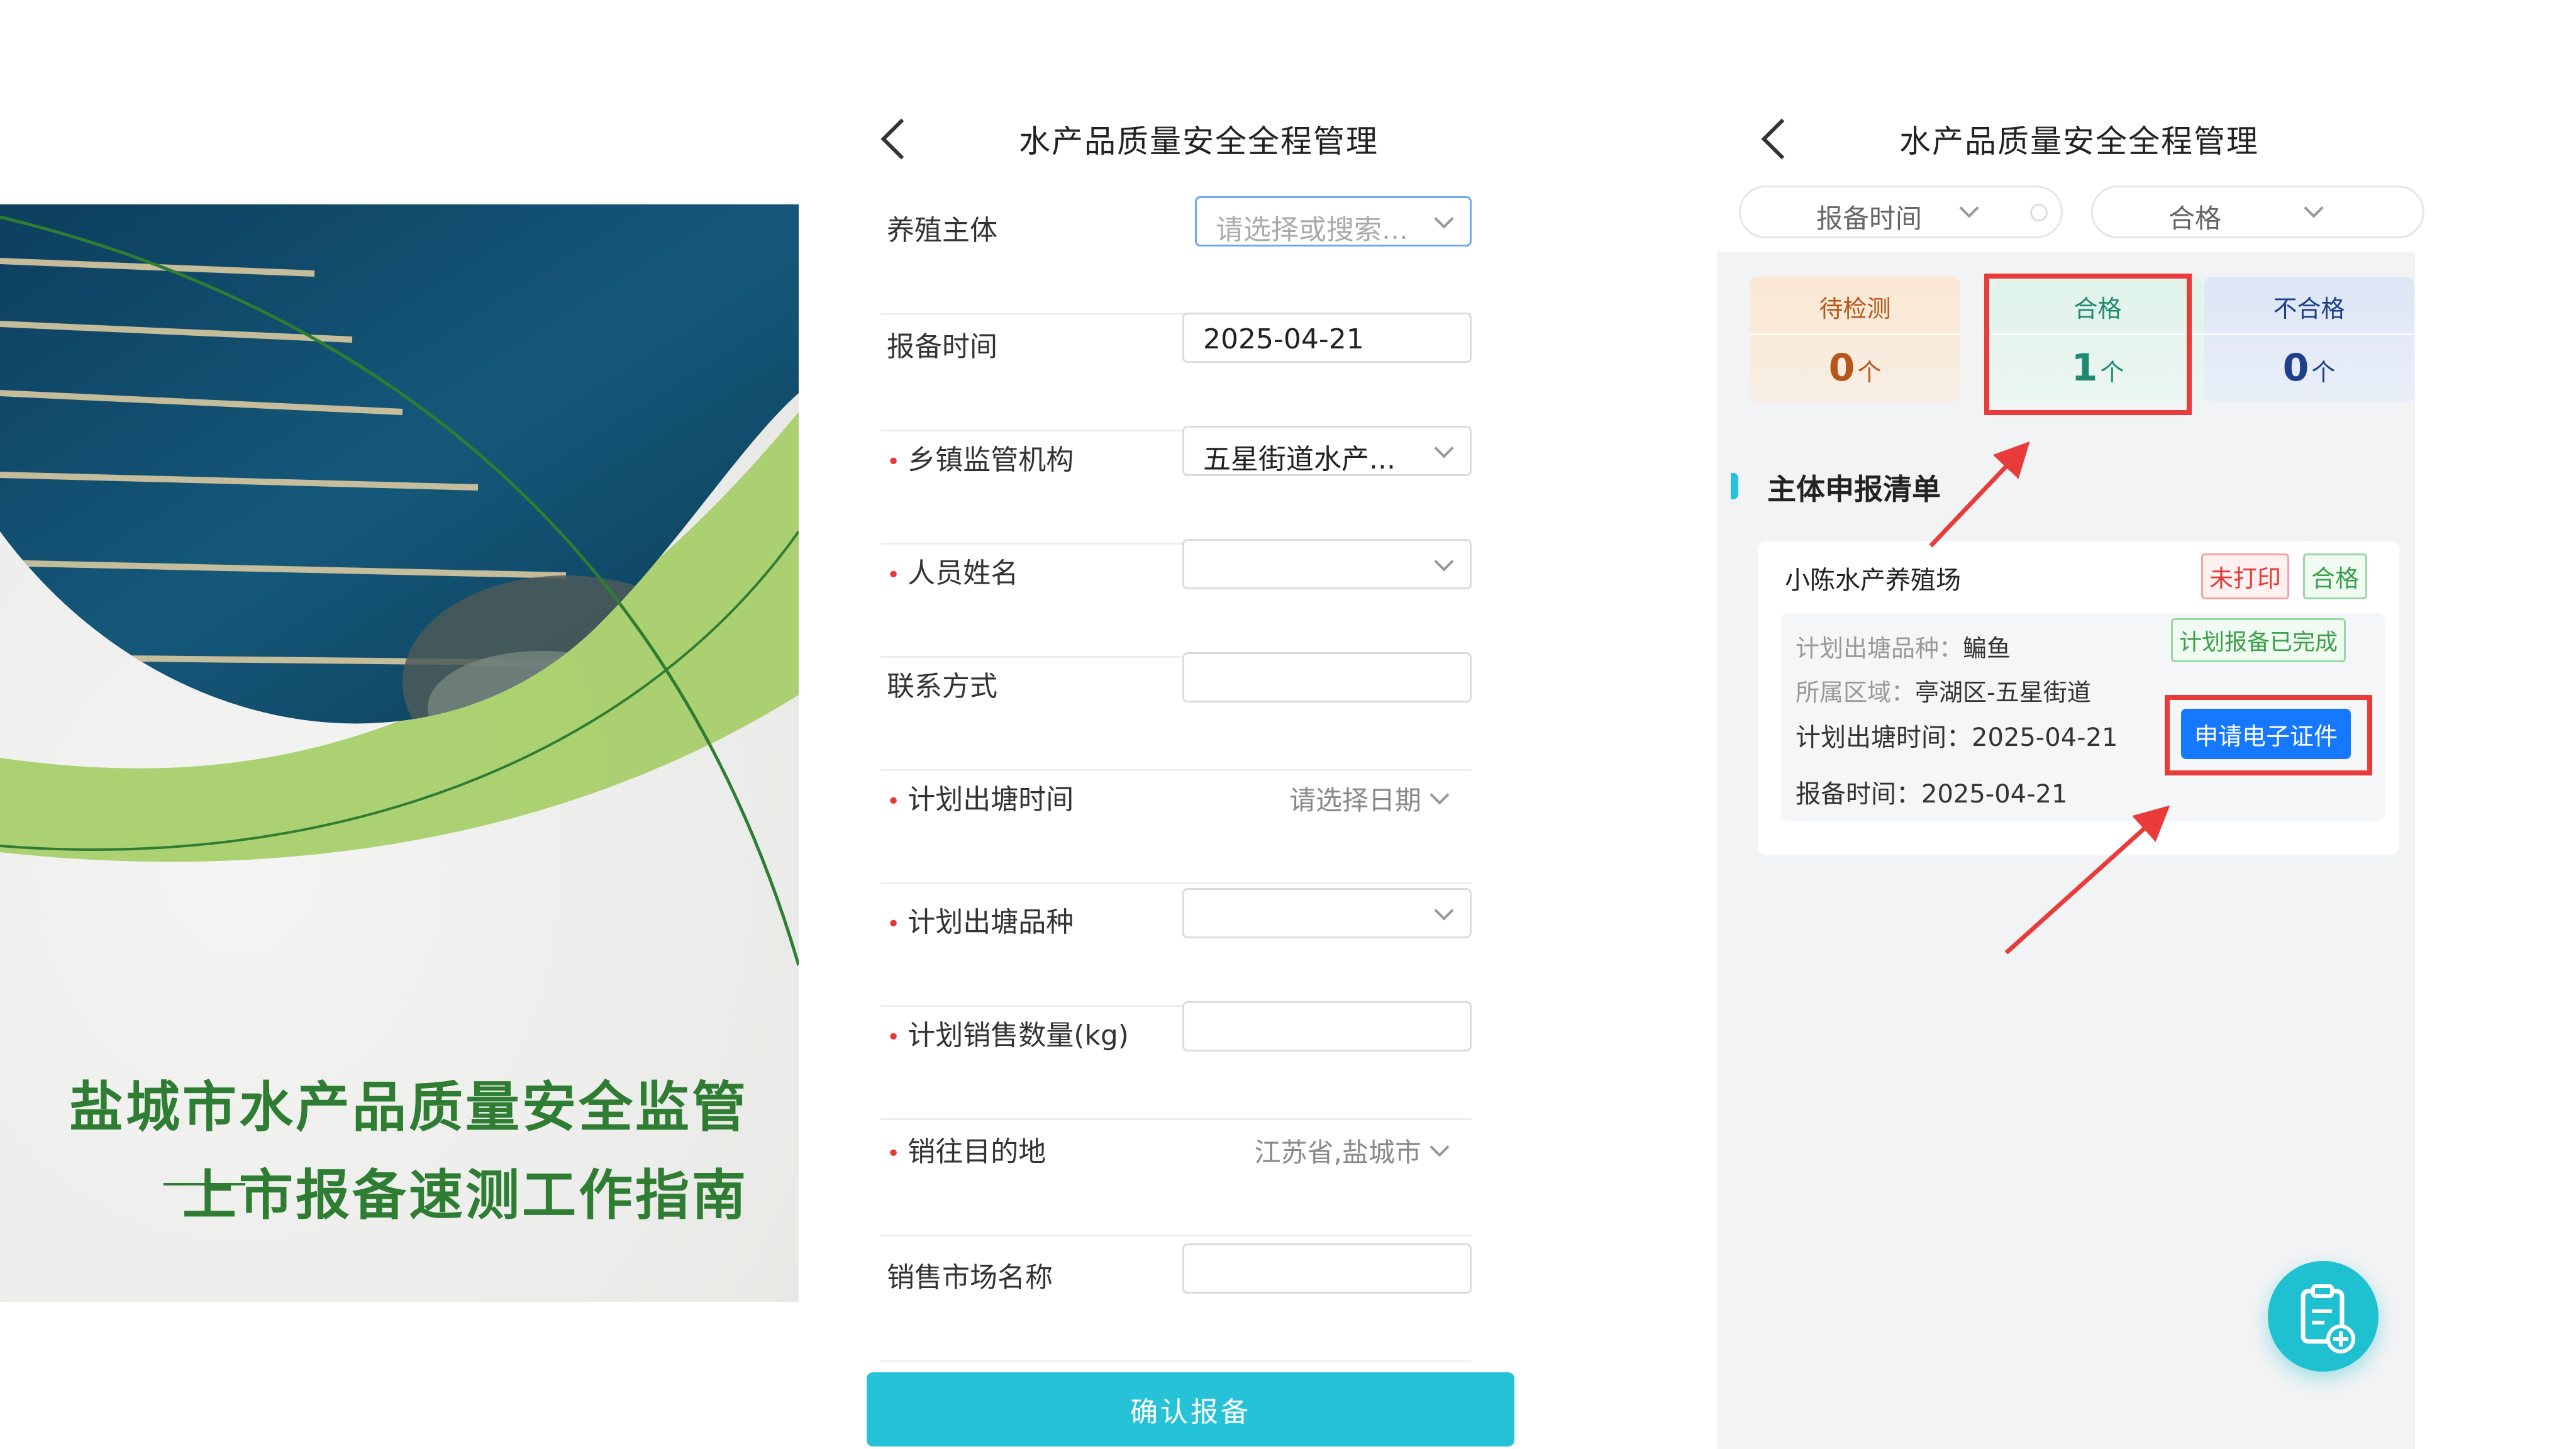 This screenshot has width=2576, height=1449. What do you see at coordinates (2049, 698) in the screenshot?
I see `annotation-arrows` at bounding box center [2049, 698].